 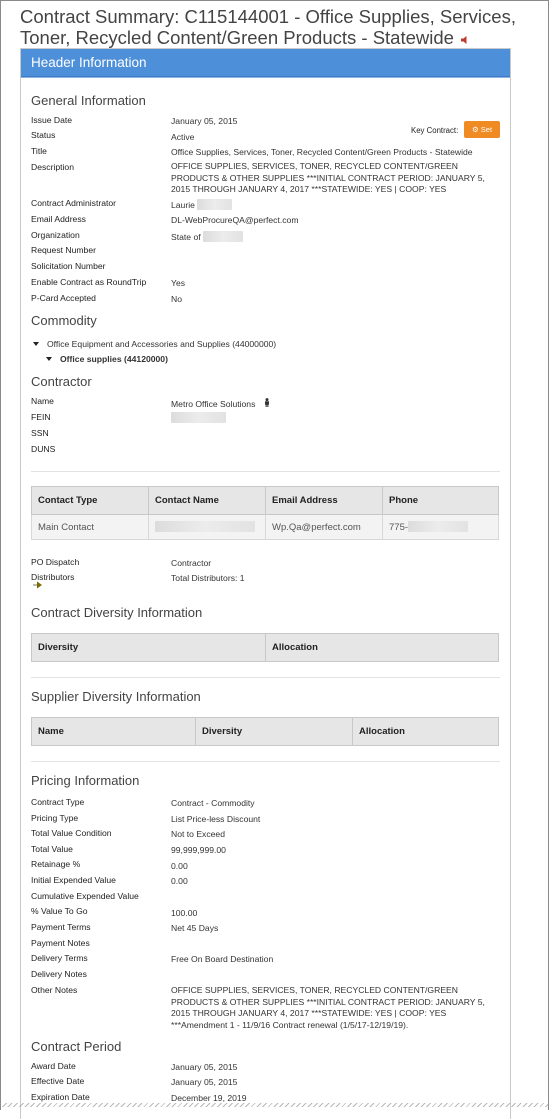 I want to click on award-date-value: January 05, 2015, so click(x=204, y=1067).